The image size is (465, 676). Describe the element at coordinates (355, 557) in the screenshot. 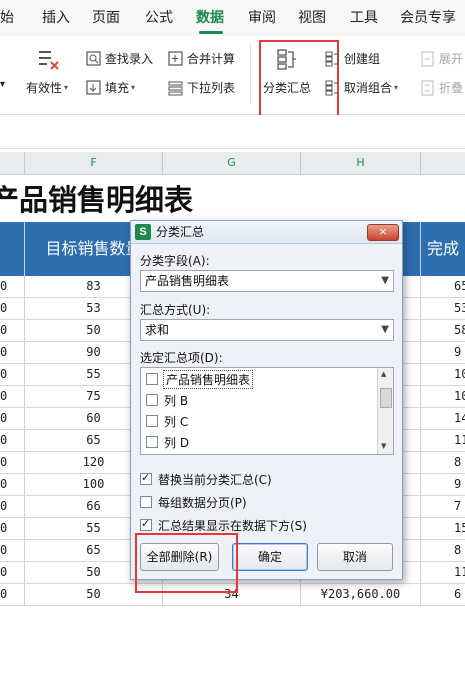

I see `cancel-button: 取消` at that location.